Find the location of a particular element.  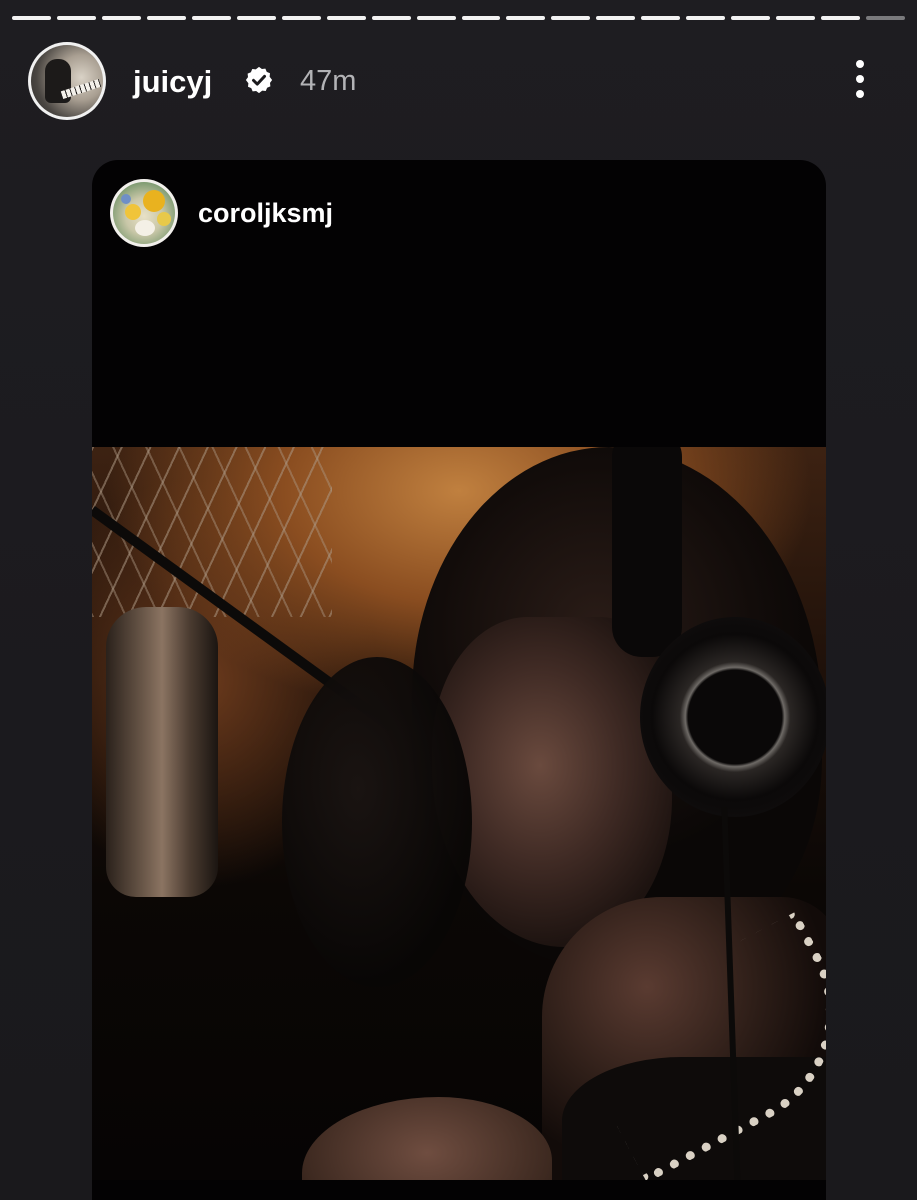

author-avatar is located at coordinates (67, 81).